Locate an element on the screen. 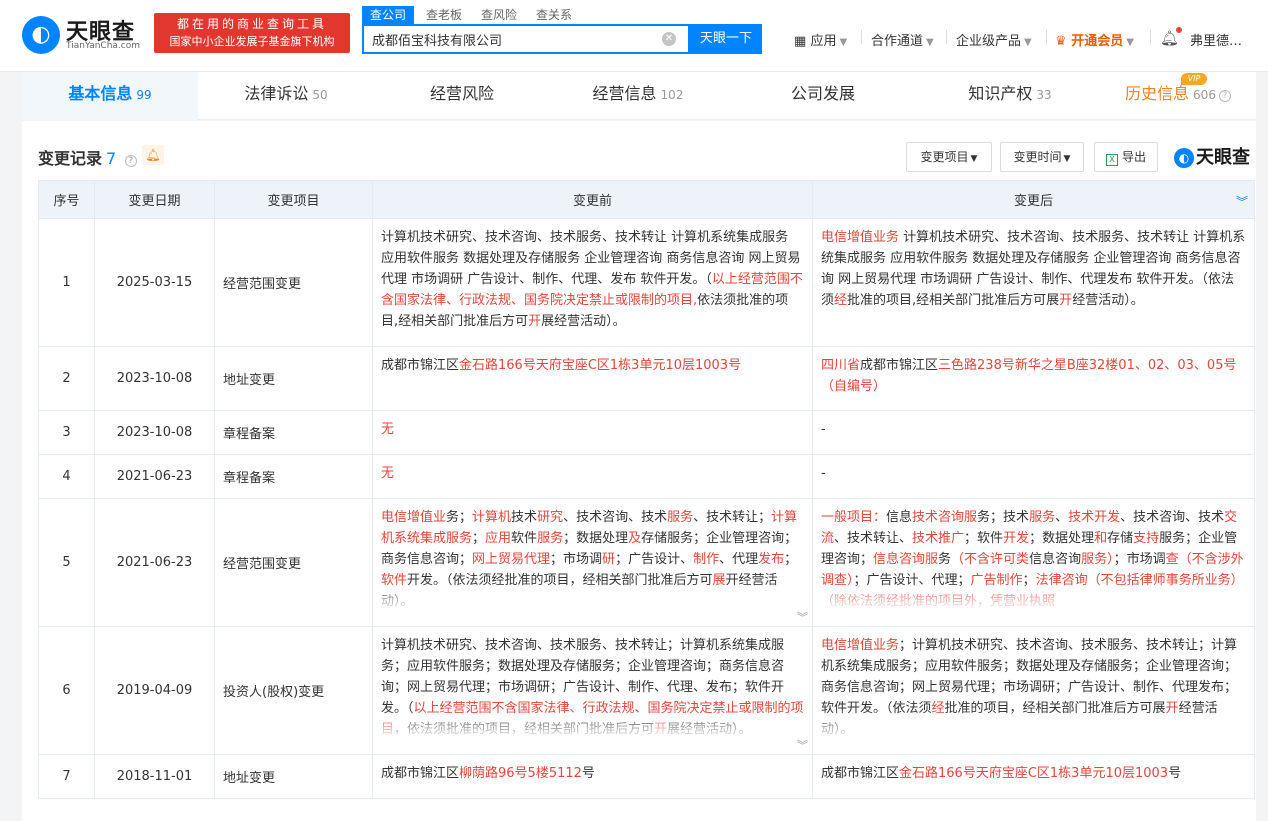 The width and height of the screenshot is (1268, 821). tab-litigation: 法律诉讼50 is located at coordinates (286, 96).